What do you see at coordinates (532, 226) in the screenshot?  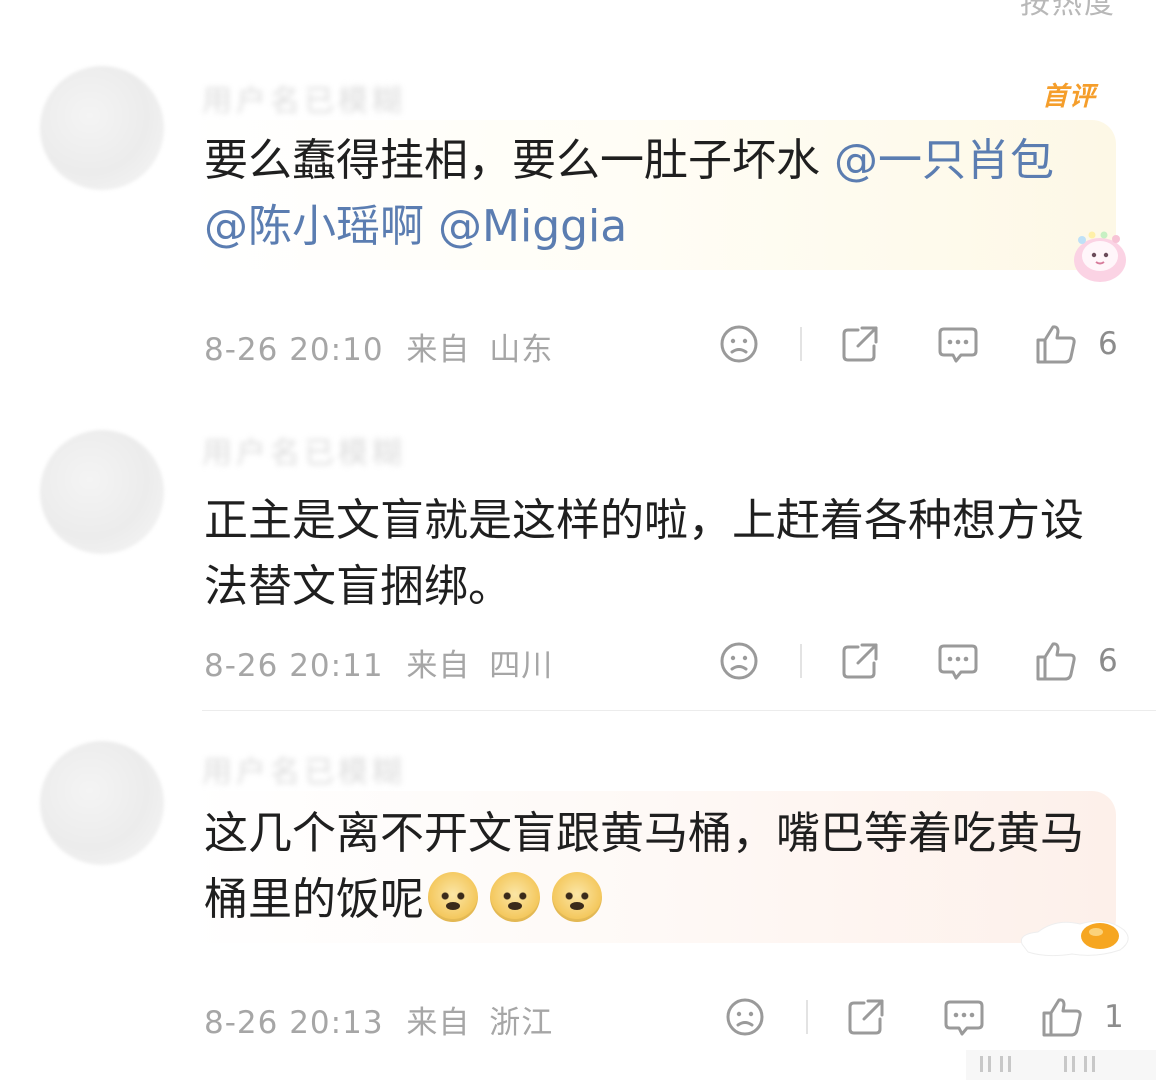 I see `mention-link: @Miggia` at bounding box center [532, 226].